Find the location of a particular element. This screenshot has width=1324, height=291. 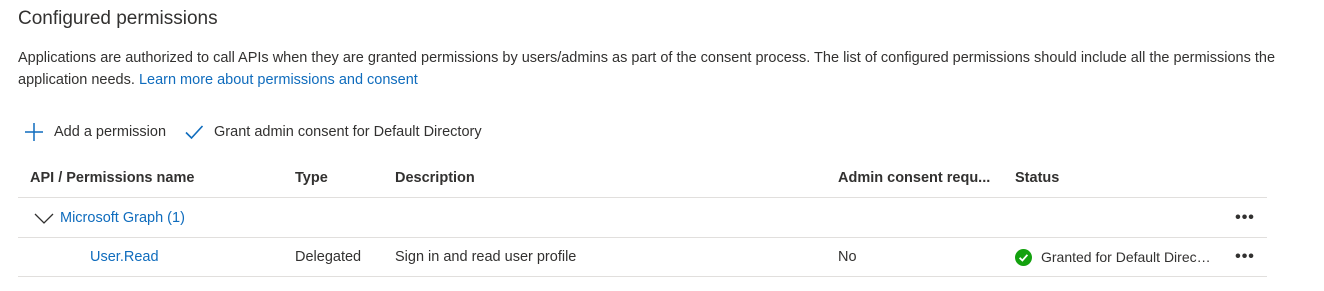

column-header-name: API / Permissions name is located at coordinates (155, 177).